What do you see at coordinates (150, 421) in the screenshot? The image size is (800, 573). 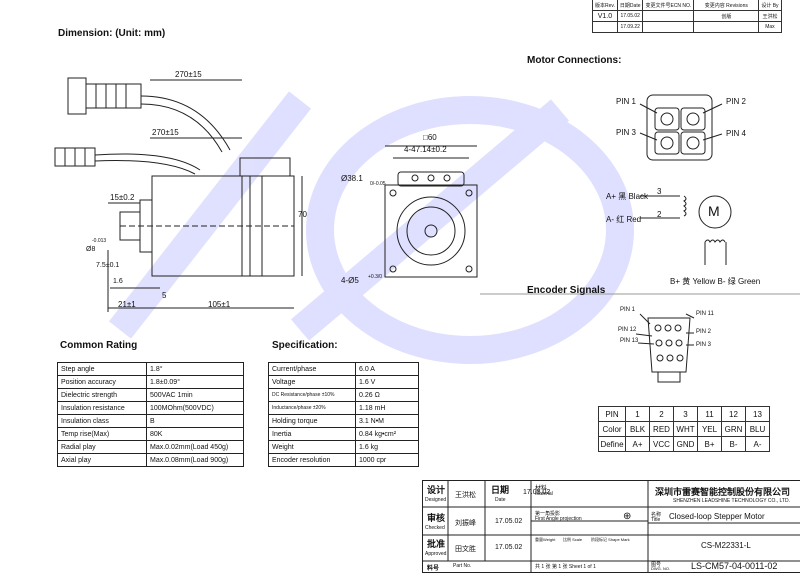 I see `rating-row: Insulation class B` at bounding box center [150, 421].